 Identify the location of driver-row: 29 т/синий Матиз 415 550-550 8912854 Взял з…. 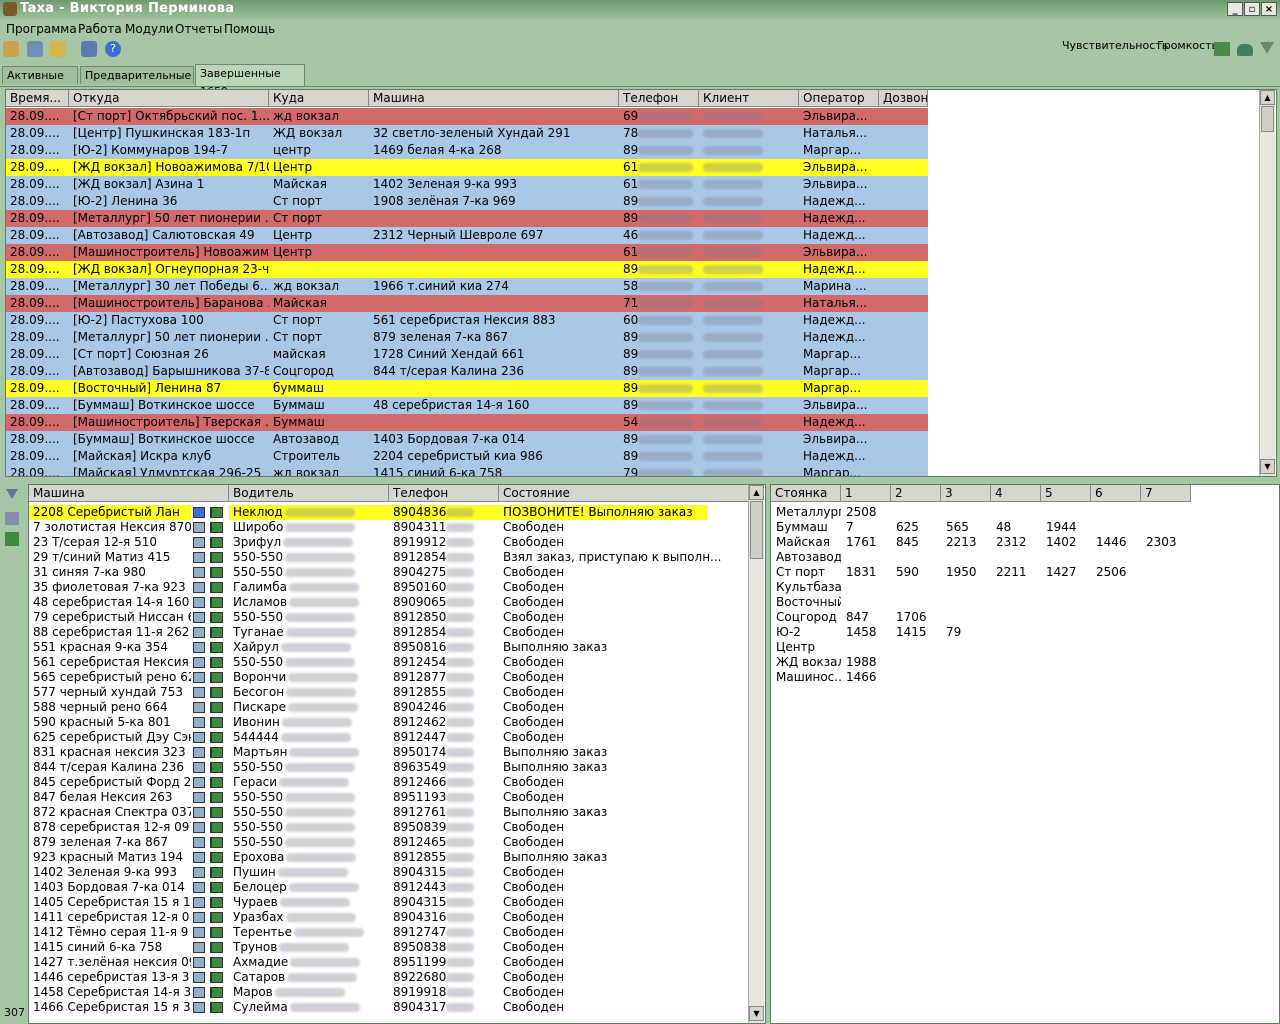
(389, 557).